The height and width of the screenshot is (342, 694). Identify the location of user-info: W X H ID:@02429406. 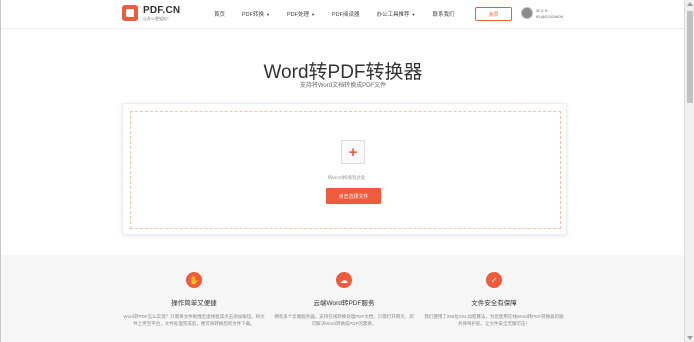
(549, 14).